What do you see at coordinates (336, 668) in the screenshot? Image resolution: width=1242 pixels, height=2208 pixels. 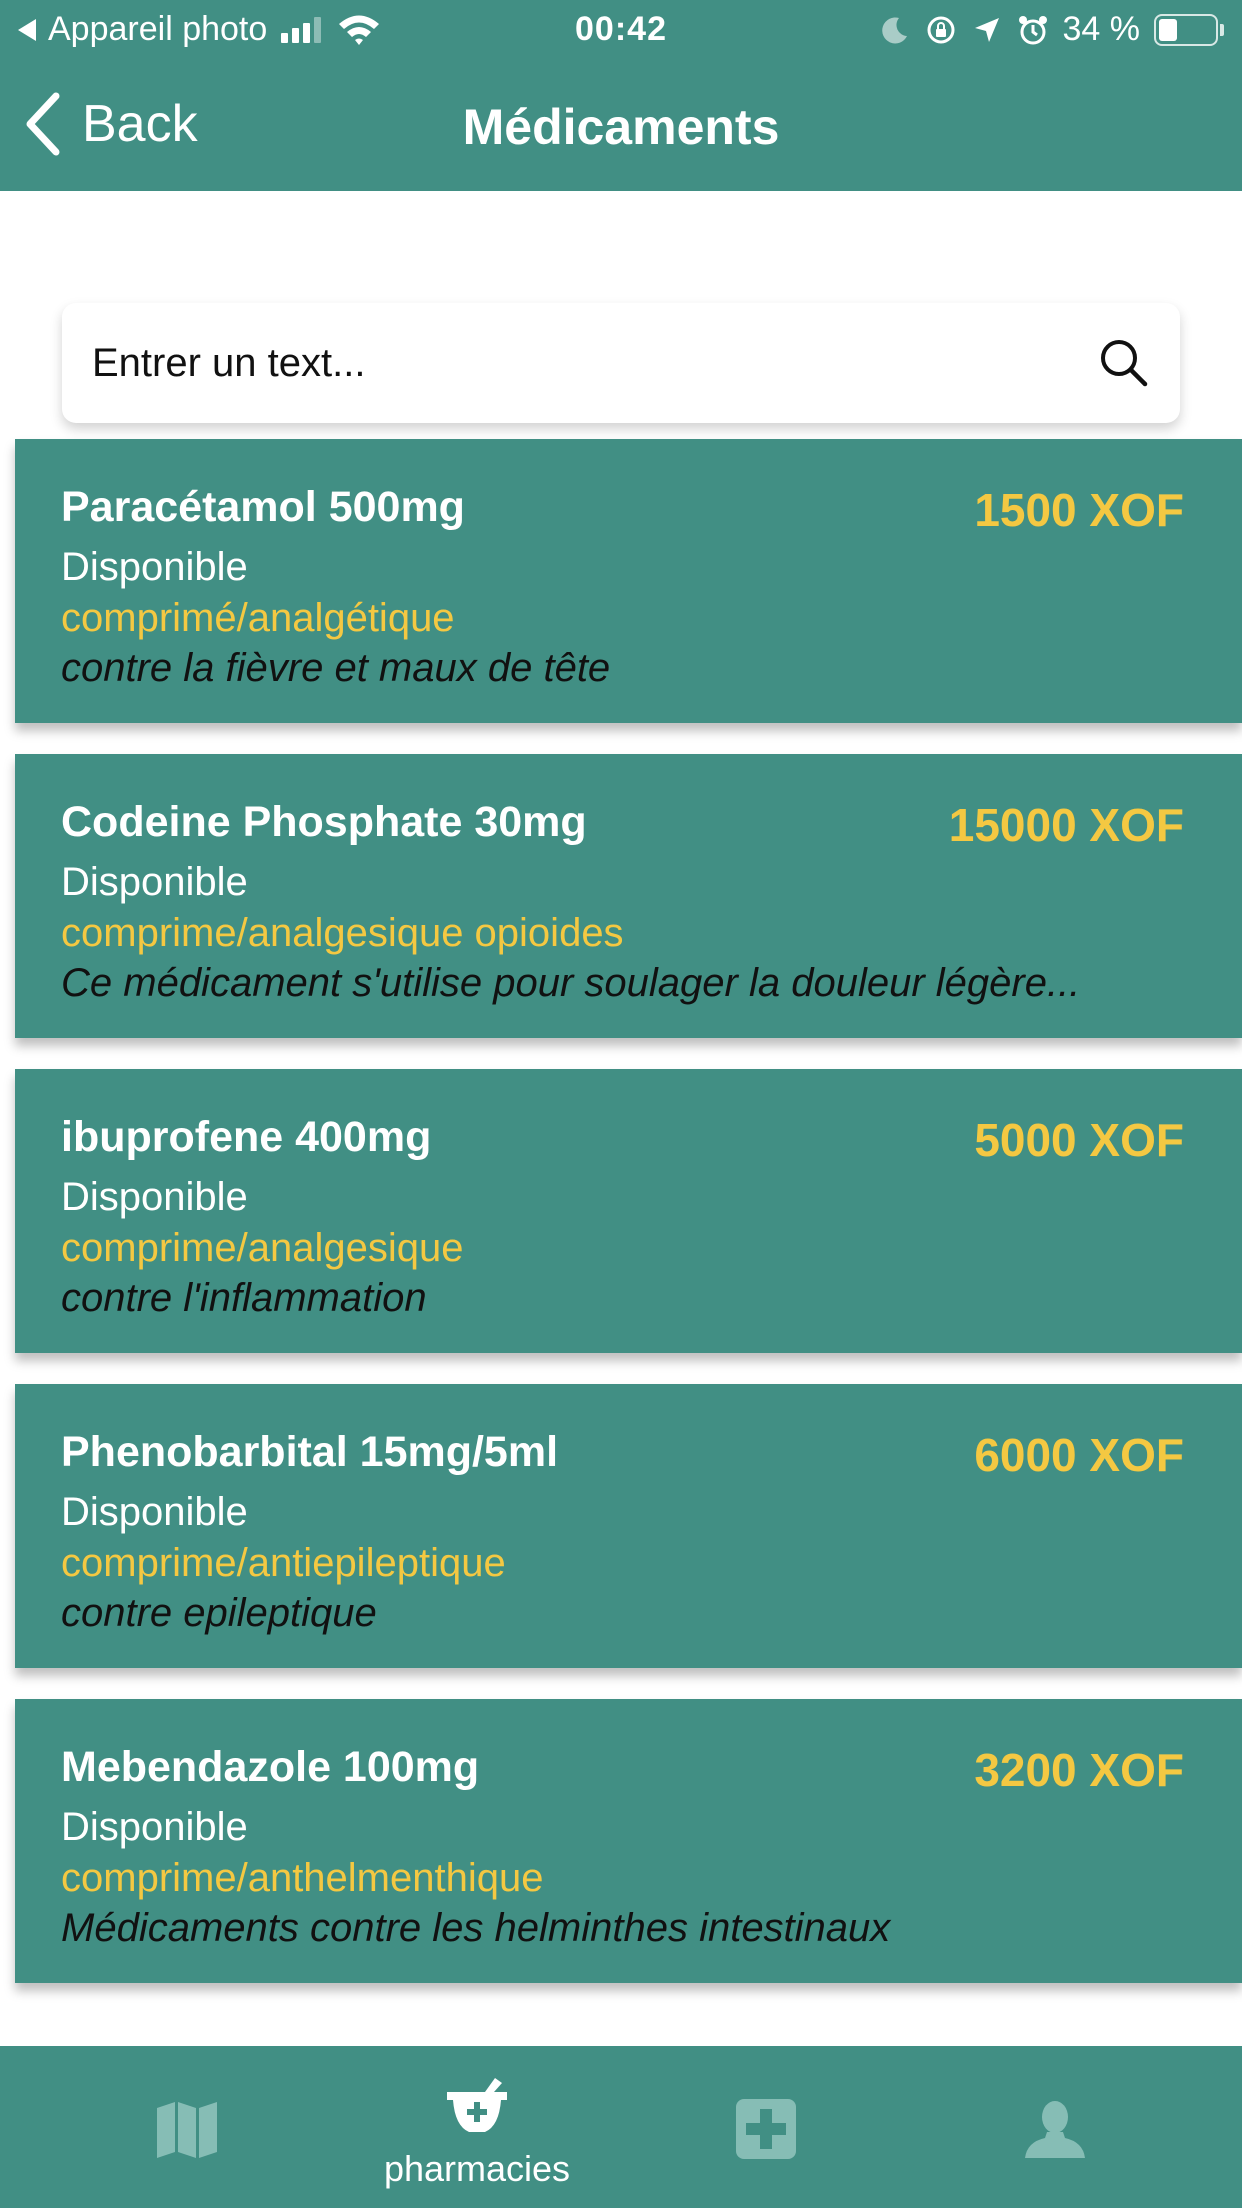 I see `medicament-description: contre la fièvre et maux de tête` at bounding box center [336, 668].